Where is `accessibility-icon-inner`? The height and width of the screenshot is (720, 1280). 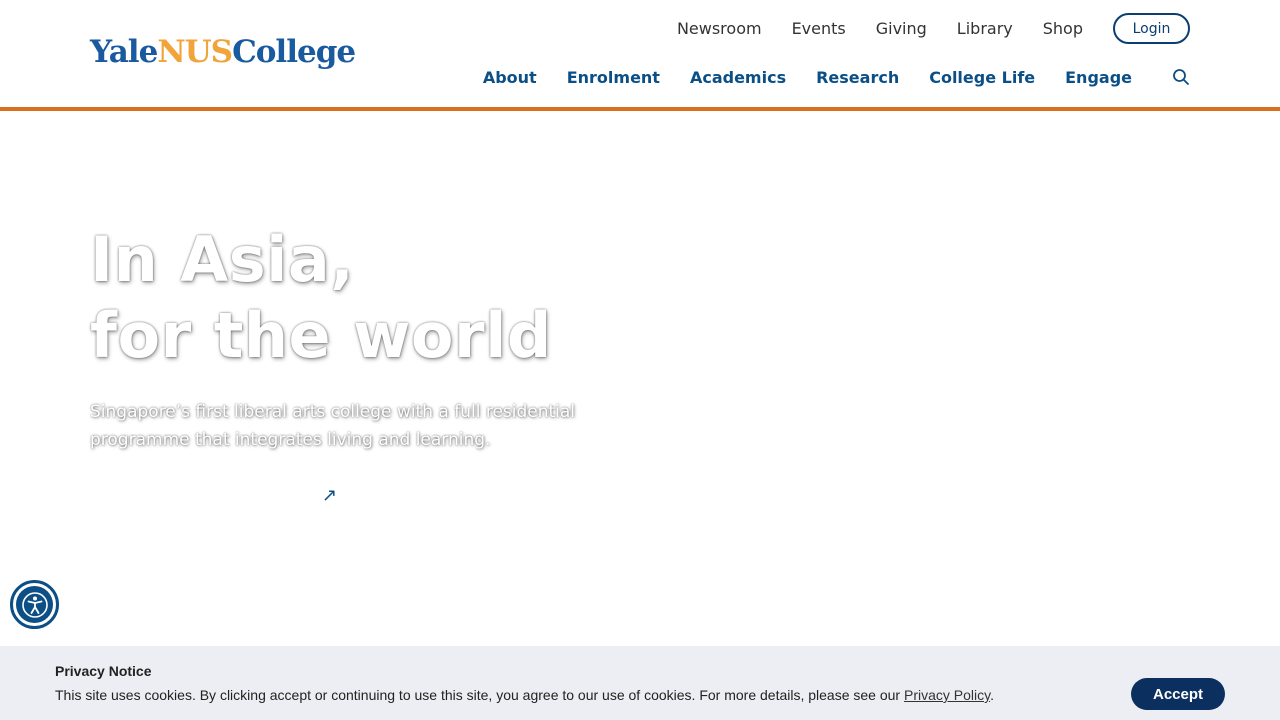 accessibility-icon-inner is located at coordinates (34, 604).